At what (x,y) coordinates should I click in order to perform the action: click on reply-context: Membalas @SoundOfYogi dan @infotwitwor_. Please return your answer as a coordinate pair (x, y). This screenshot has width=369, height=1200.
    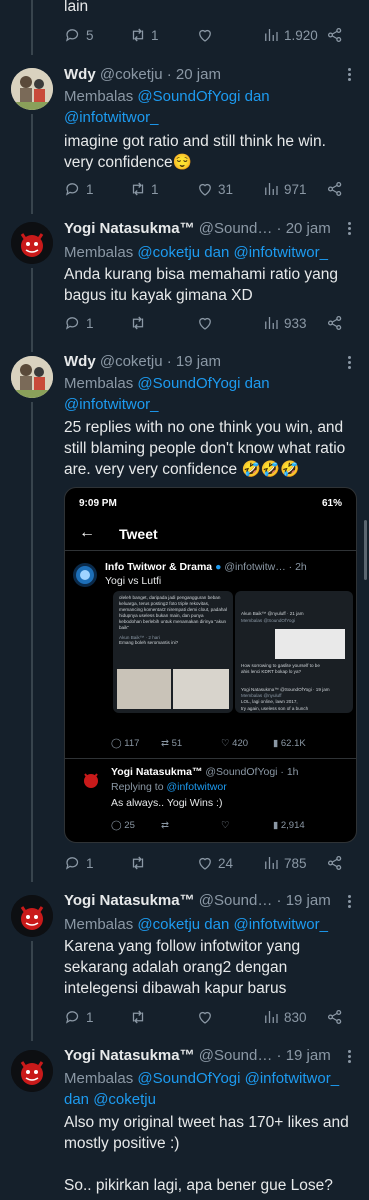
    Looking at the image, I should click on (167, 394).